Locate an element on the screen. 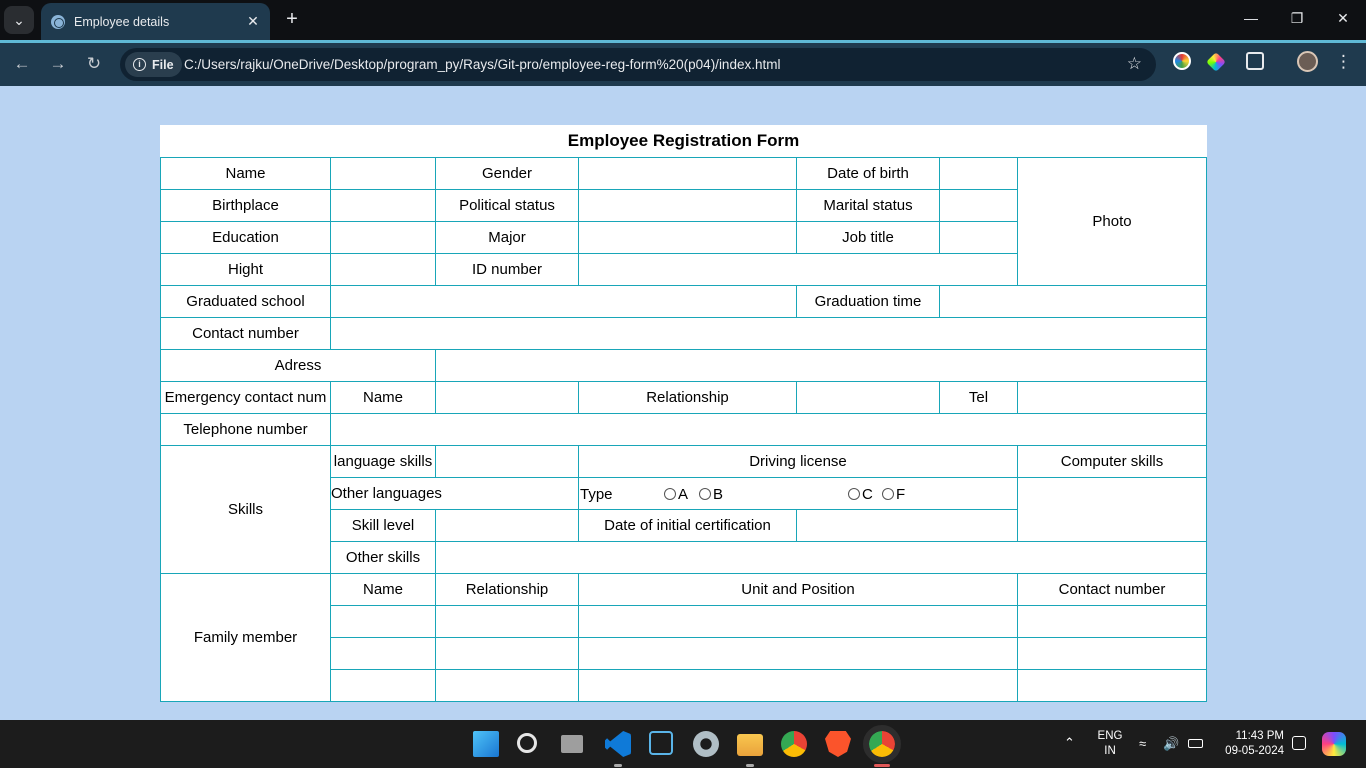 The height and width of the screenshot is (768, 1366). chrome-profile-icon is located at coordinates (882, 744).